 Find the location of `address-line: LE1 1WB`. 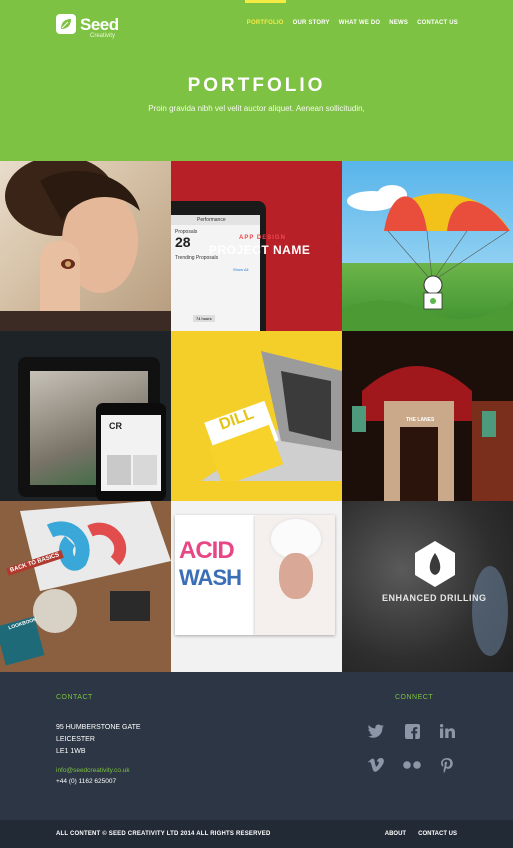

address-line: LE1 1WB is located at coordinates (71, 751).